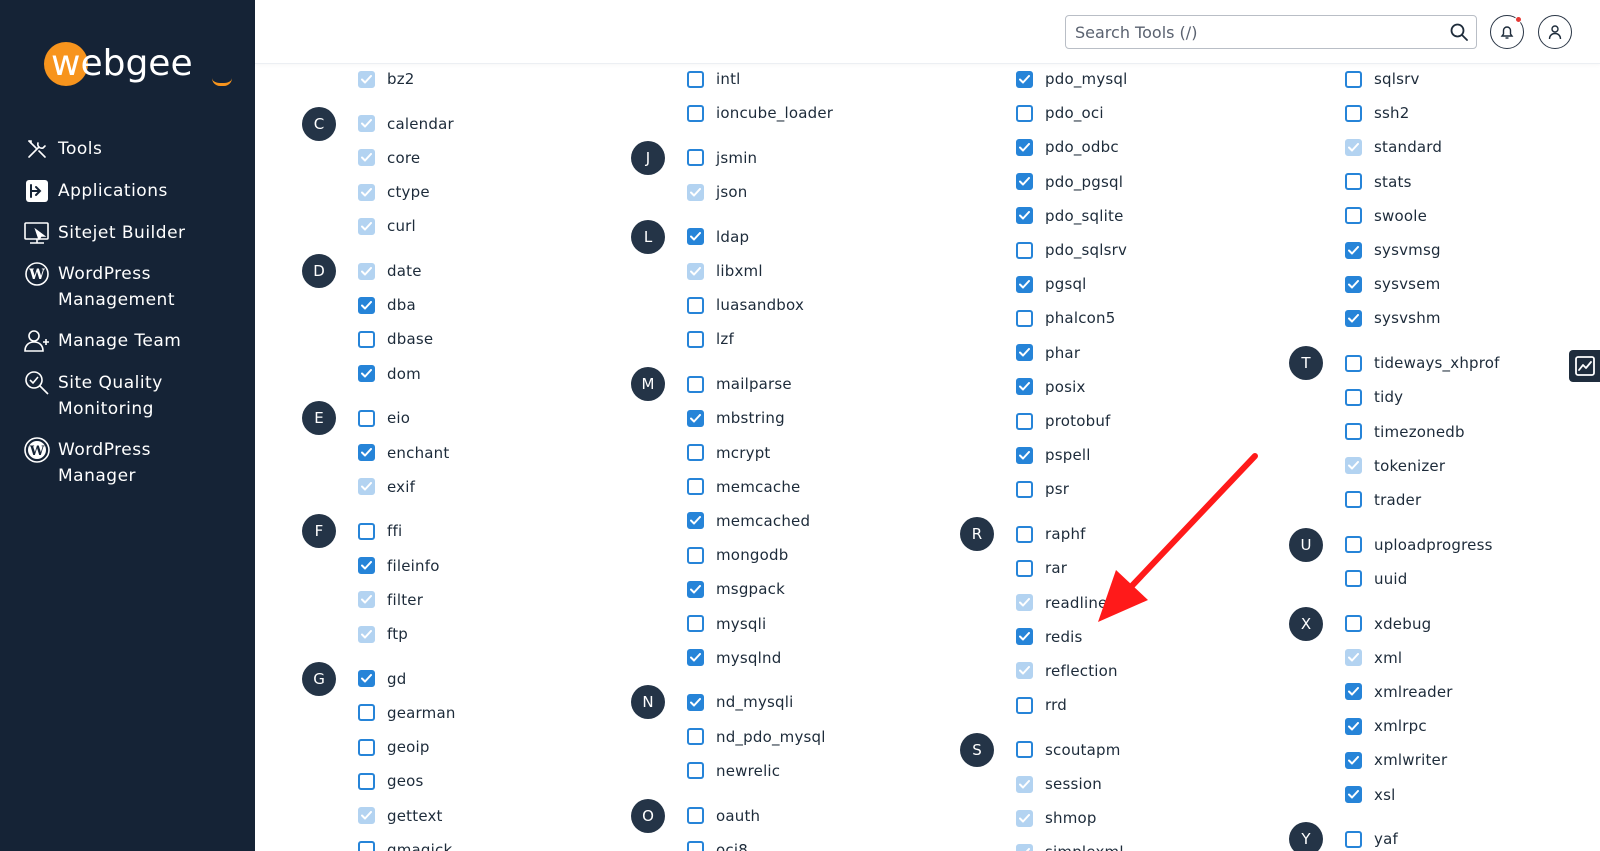 This screenshot has width=1600, height=851. I want to click on extension-sysvshm: sysvshm, so click(1393, 318).